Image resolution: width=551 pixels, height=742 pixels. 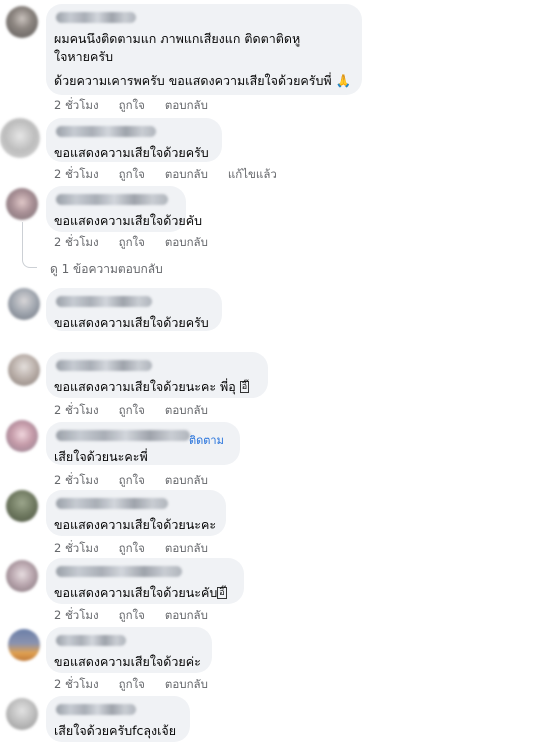 What do you see at coordinates (22, 239) in the screenshot?
I see `thread-line` at bounding box center [22, 239].